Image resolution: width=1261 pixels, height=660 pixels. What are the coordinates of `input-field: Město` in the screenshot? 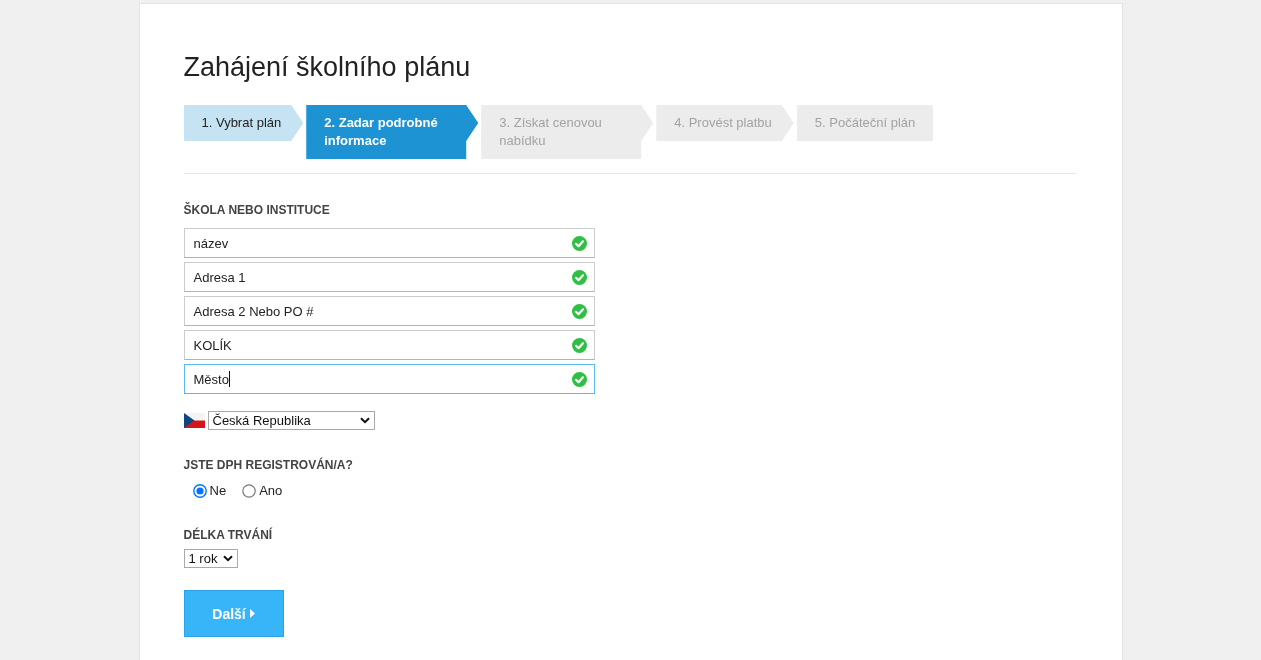 It's located at (389, 379).